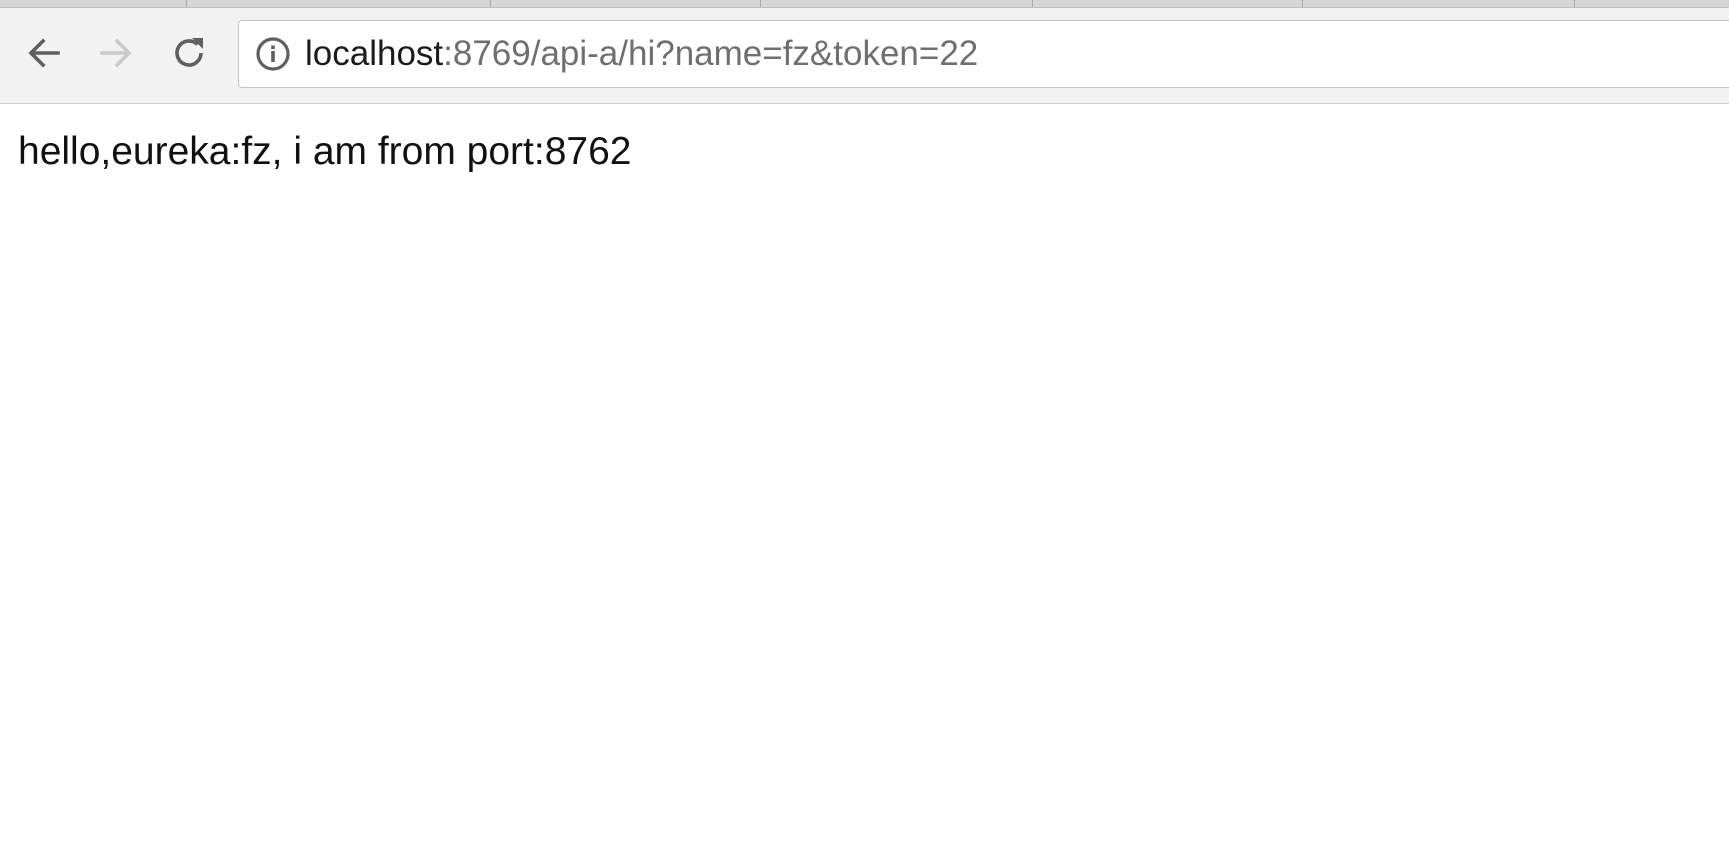  I want to click on url-text: localhost:8769/api-a/hi?name=fz&token=22, so click(641, 54).